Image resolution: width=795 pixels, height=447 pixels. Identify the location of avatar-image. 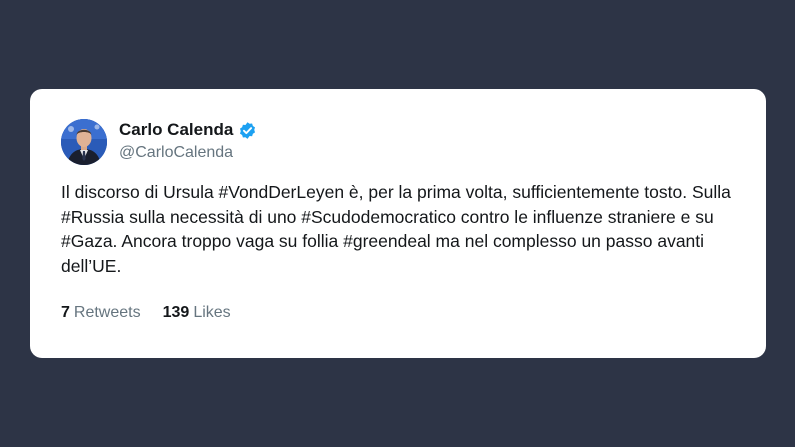
(84, 142).